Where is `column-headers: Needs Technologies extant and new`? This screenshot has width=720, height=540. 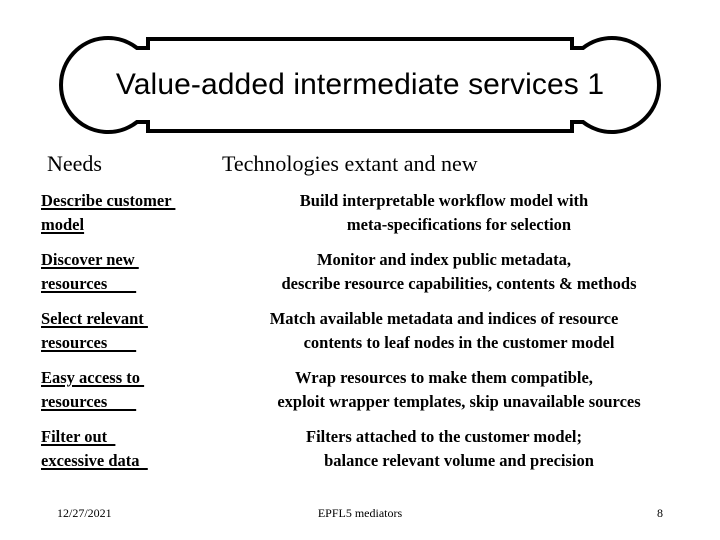 column-headers: Needs Technologies extant and new is located at coordinates (360, 166).